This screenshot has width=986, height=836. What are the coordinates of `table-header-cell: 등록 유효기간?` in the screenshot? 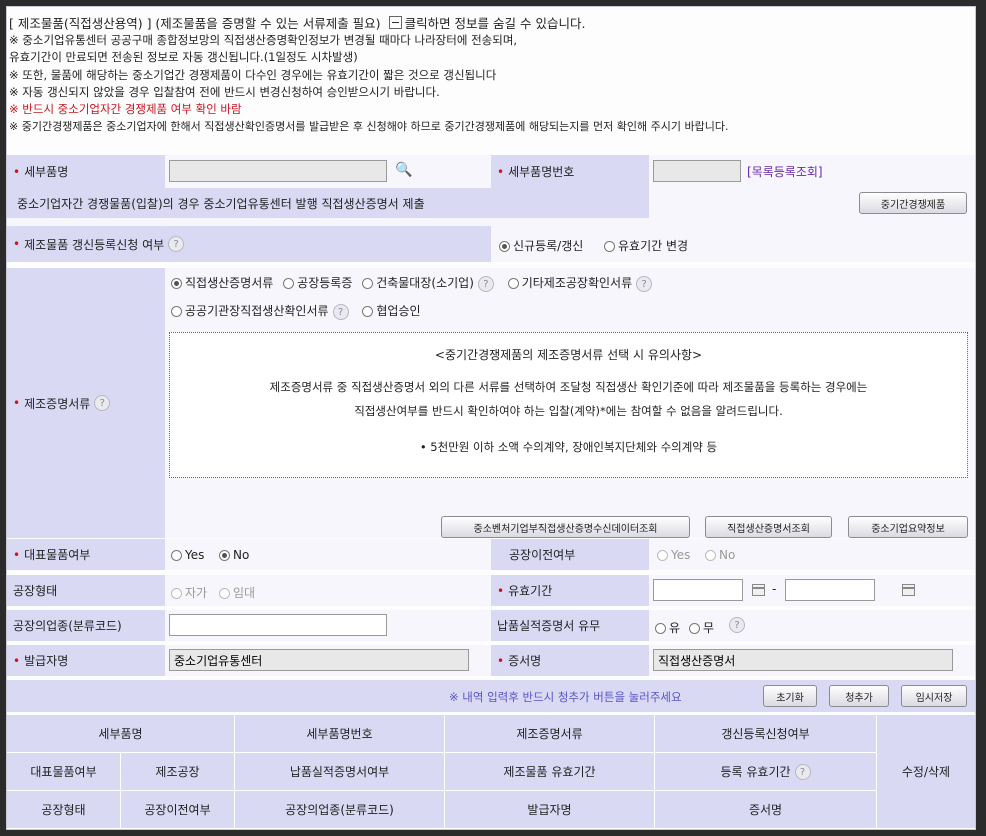 It's located at (766, 772).